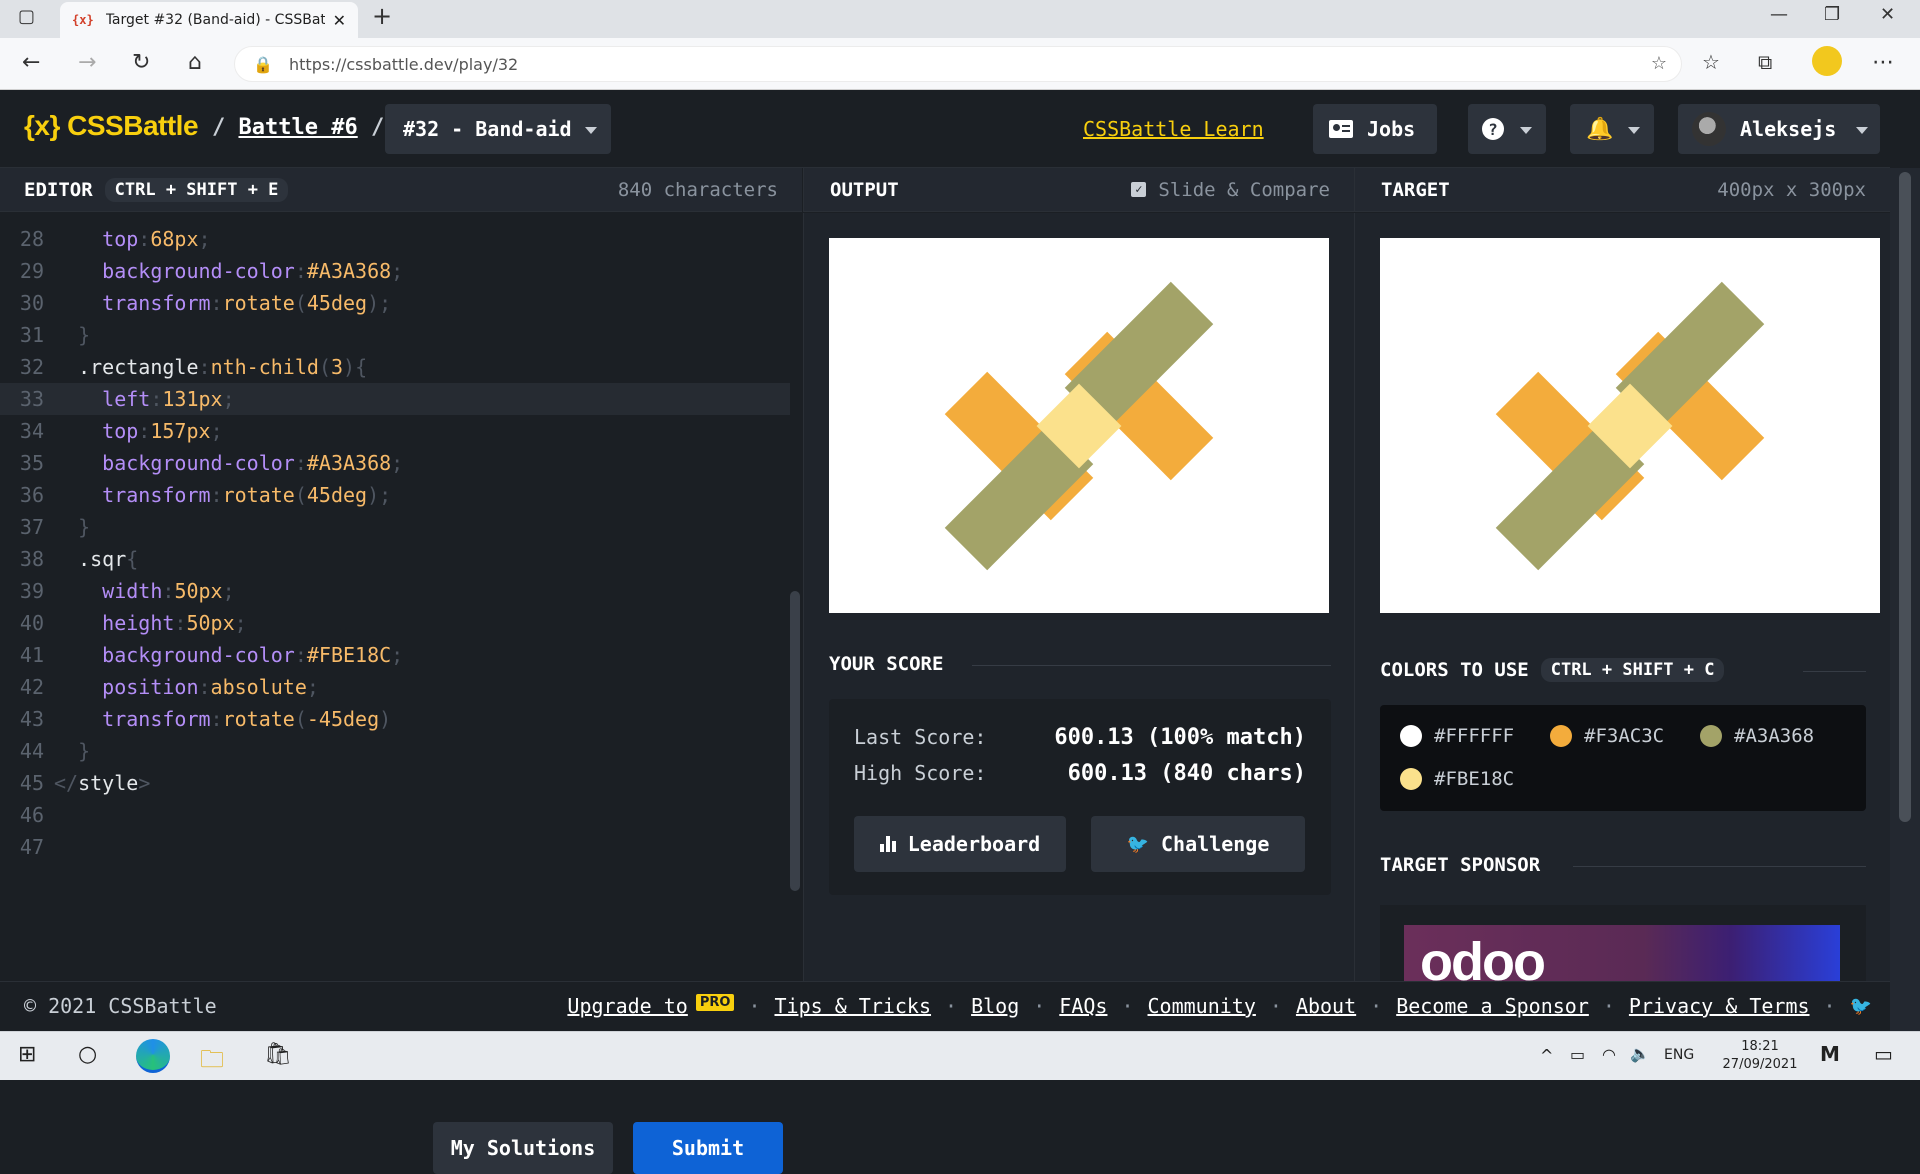 The width and height of the screenshot is (1920, 1174). What do you see at coordinates (395, 335) in the screenshot?
I see `code-line: 31 }` at bounding box center [395, 335].